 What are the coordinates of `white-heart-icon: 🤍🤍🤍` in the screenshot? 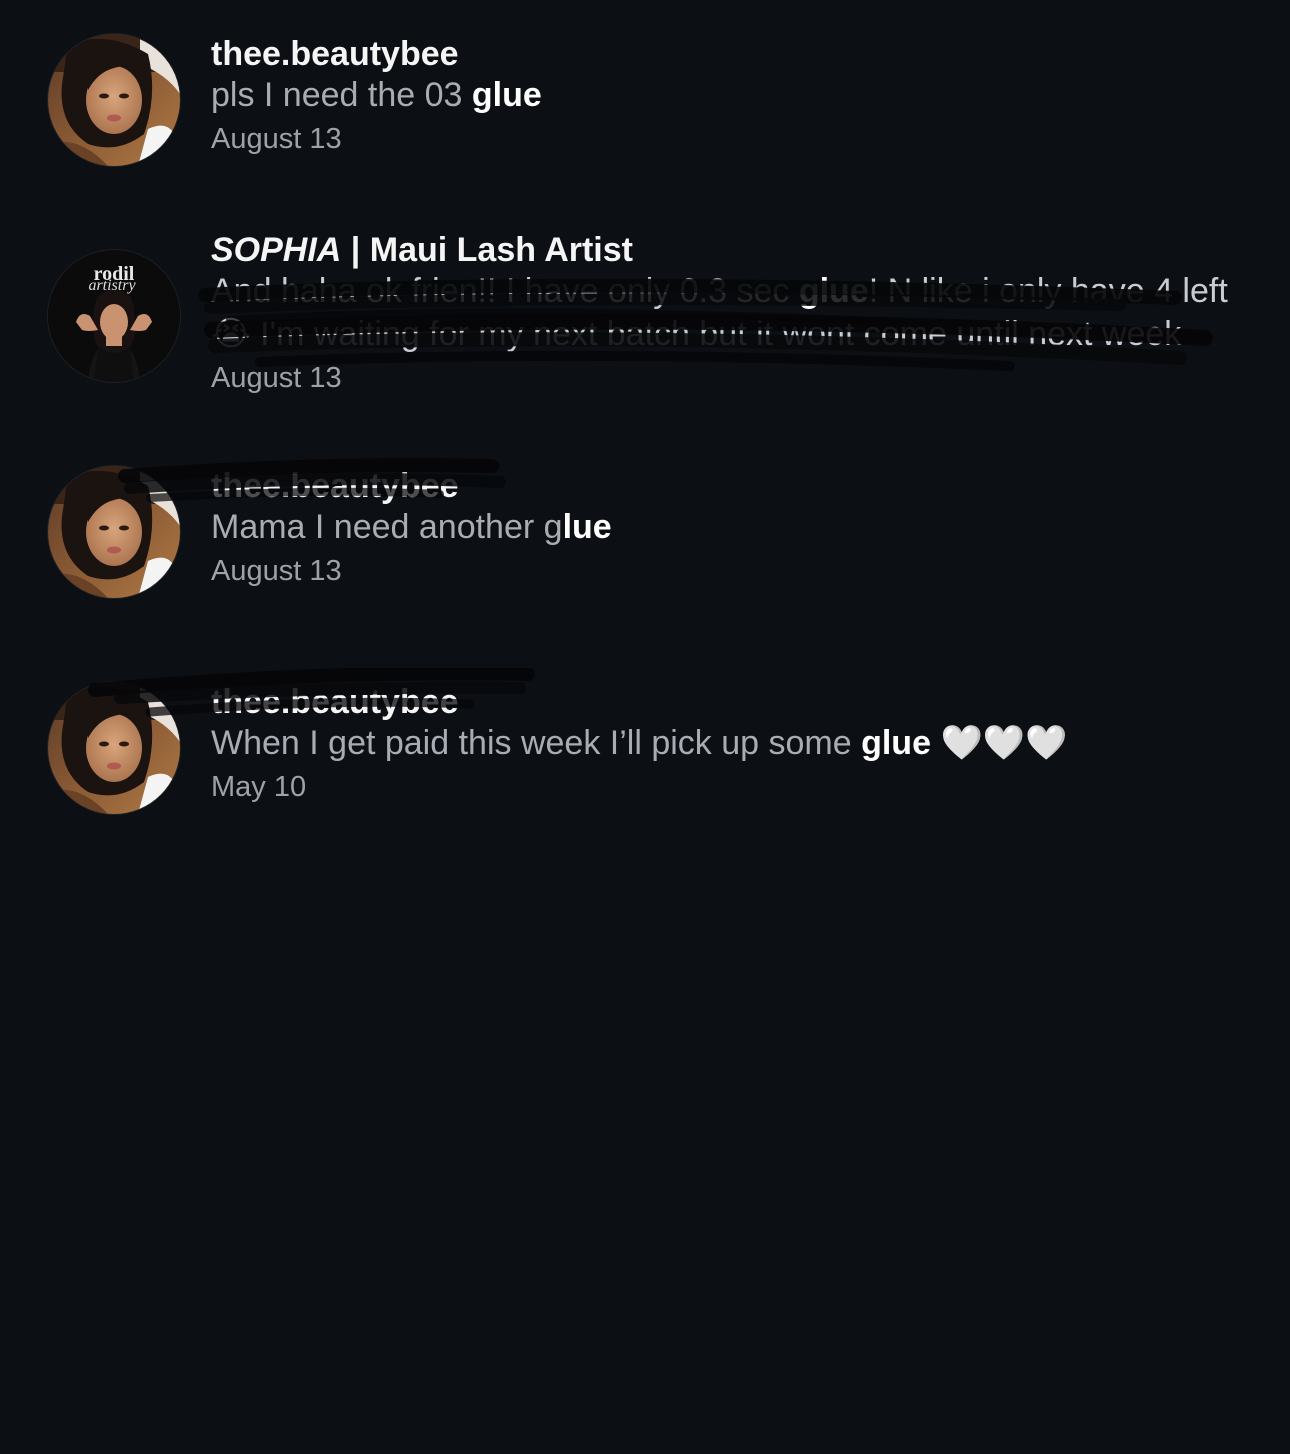 It's located at (999, 743).